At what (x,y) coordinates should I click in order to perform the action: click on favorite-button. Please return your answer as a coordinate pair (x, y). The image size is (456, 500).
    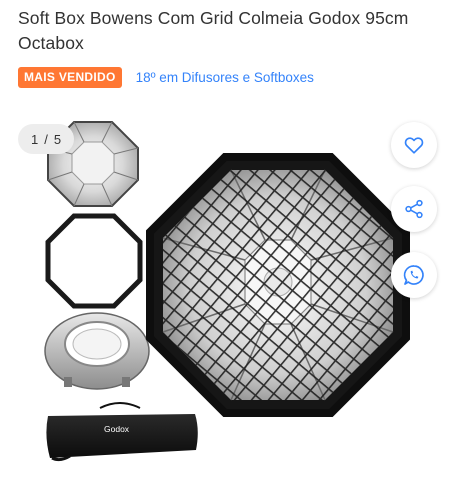
    Looking at the image, I should click on (414, 145).